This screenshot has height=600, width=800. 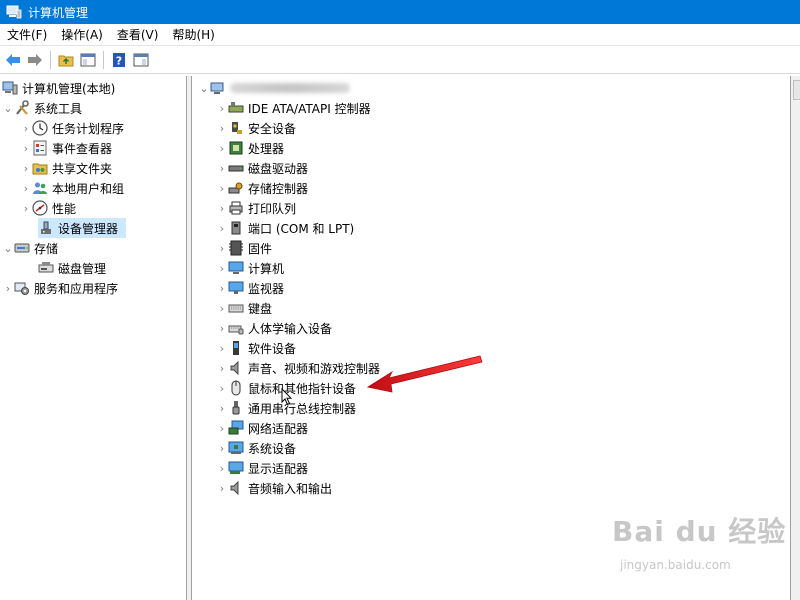 I want to click on device-category-security-device: › 安全设备, so click(x=256, y=128).